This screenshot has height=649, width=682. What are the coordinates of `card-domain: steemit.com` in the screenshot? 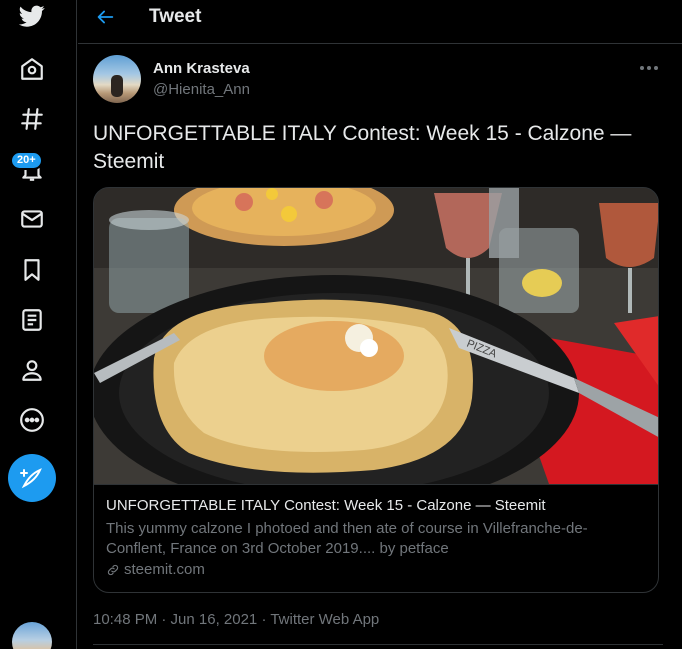 It's located at (155, 569).